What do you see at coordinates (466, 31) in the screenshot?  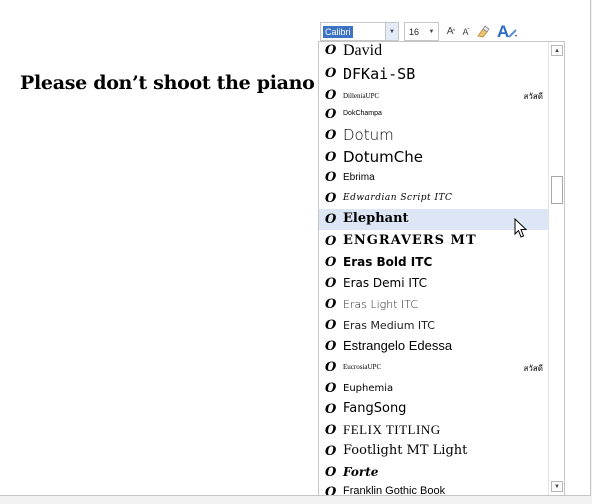 I see `shrink-font-icon: Aˇ` at bounding box center [466, 31].